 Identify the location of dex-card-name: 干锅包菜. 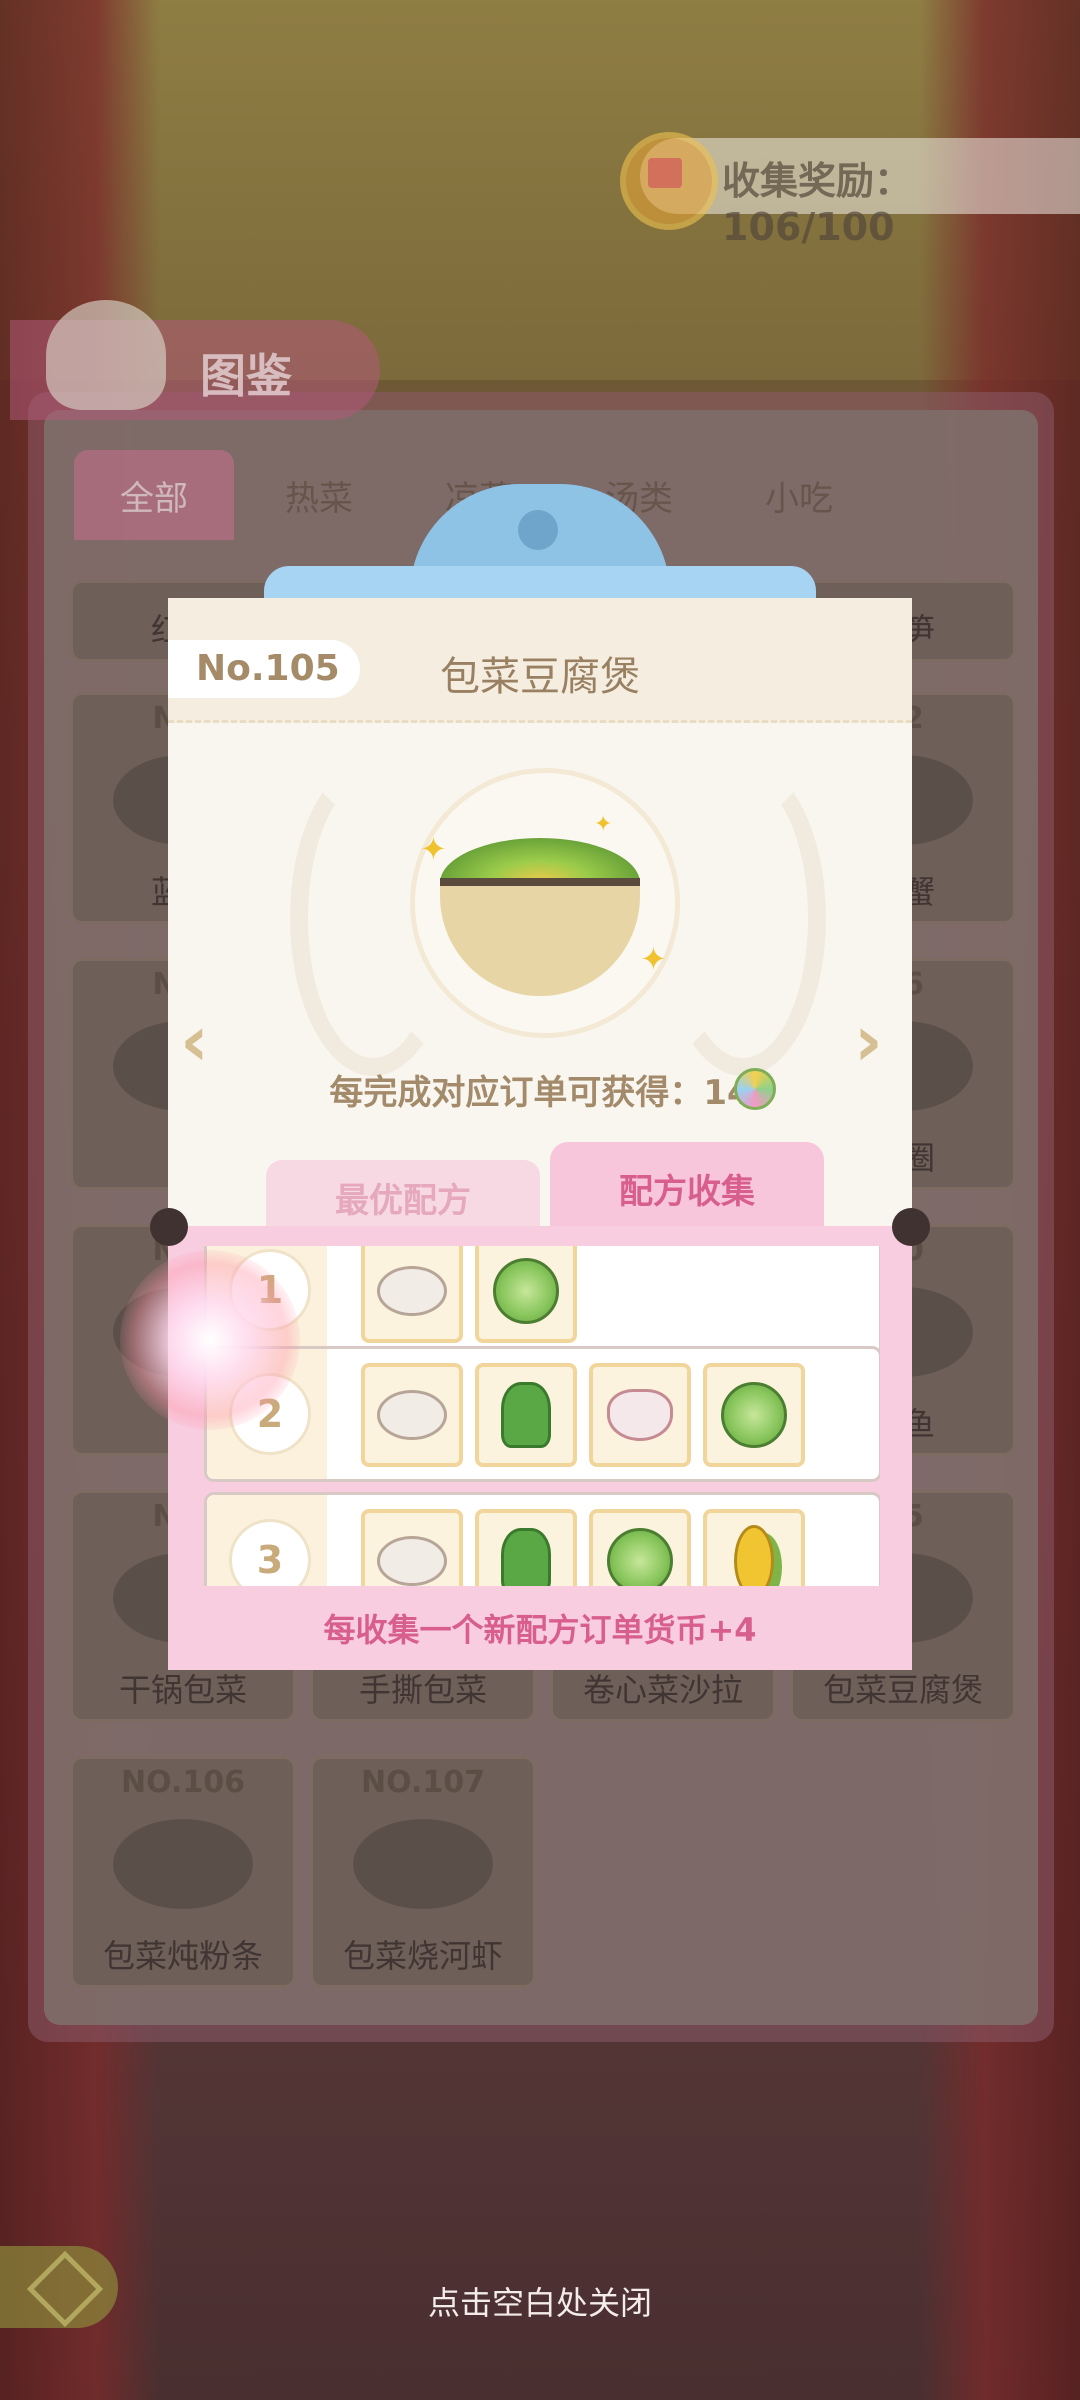
(182, 1690).